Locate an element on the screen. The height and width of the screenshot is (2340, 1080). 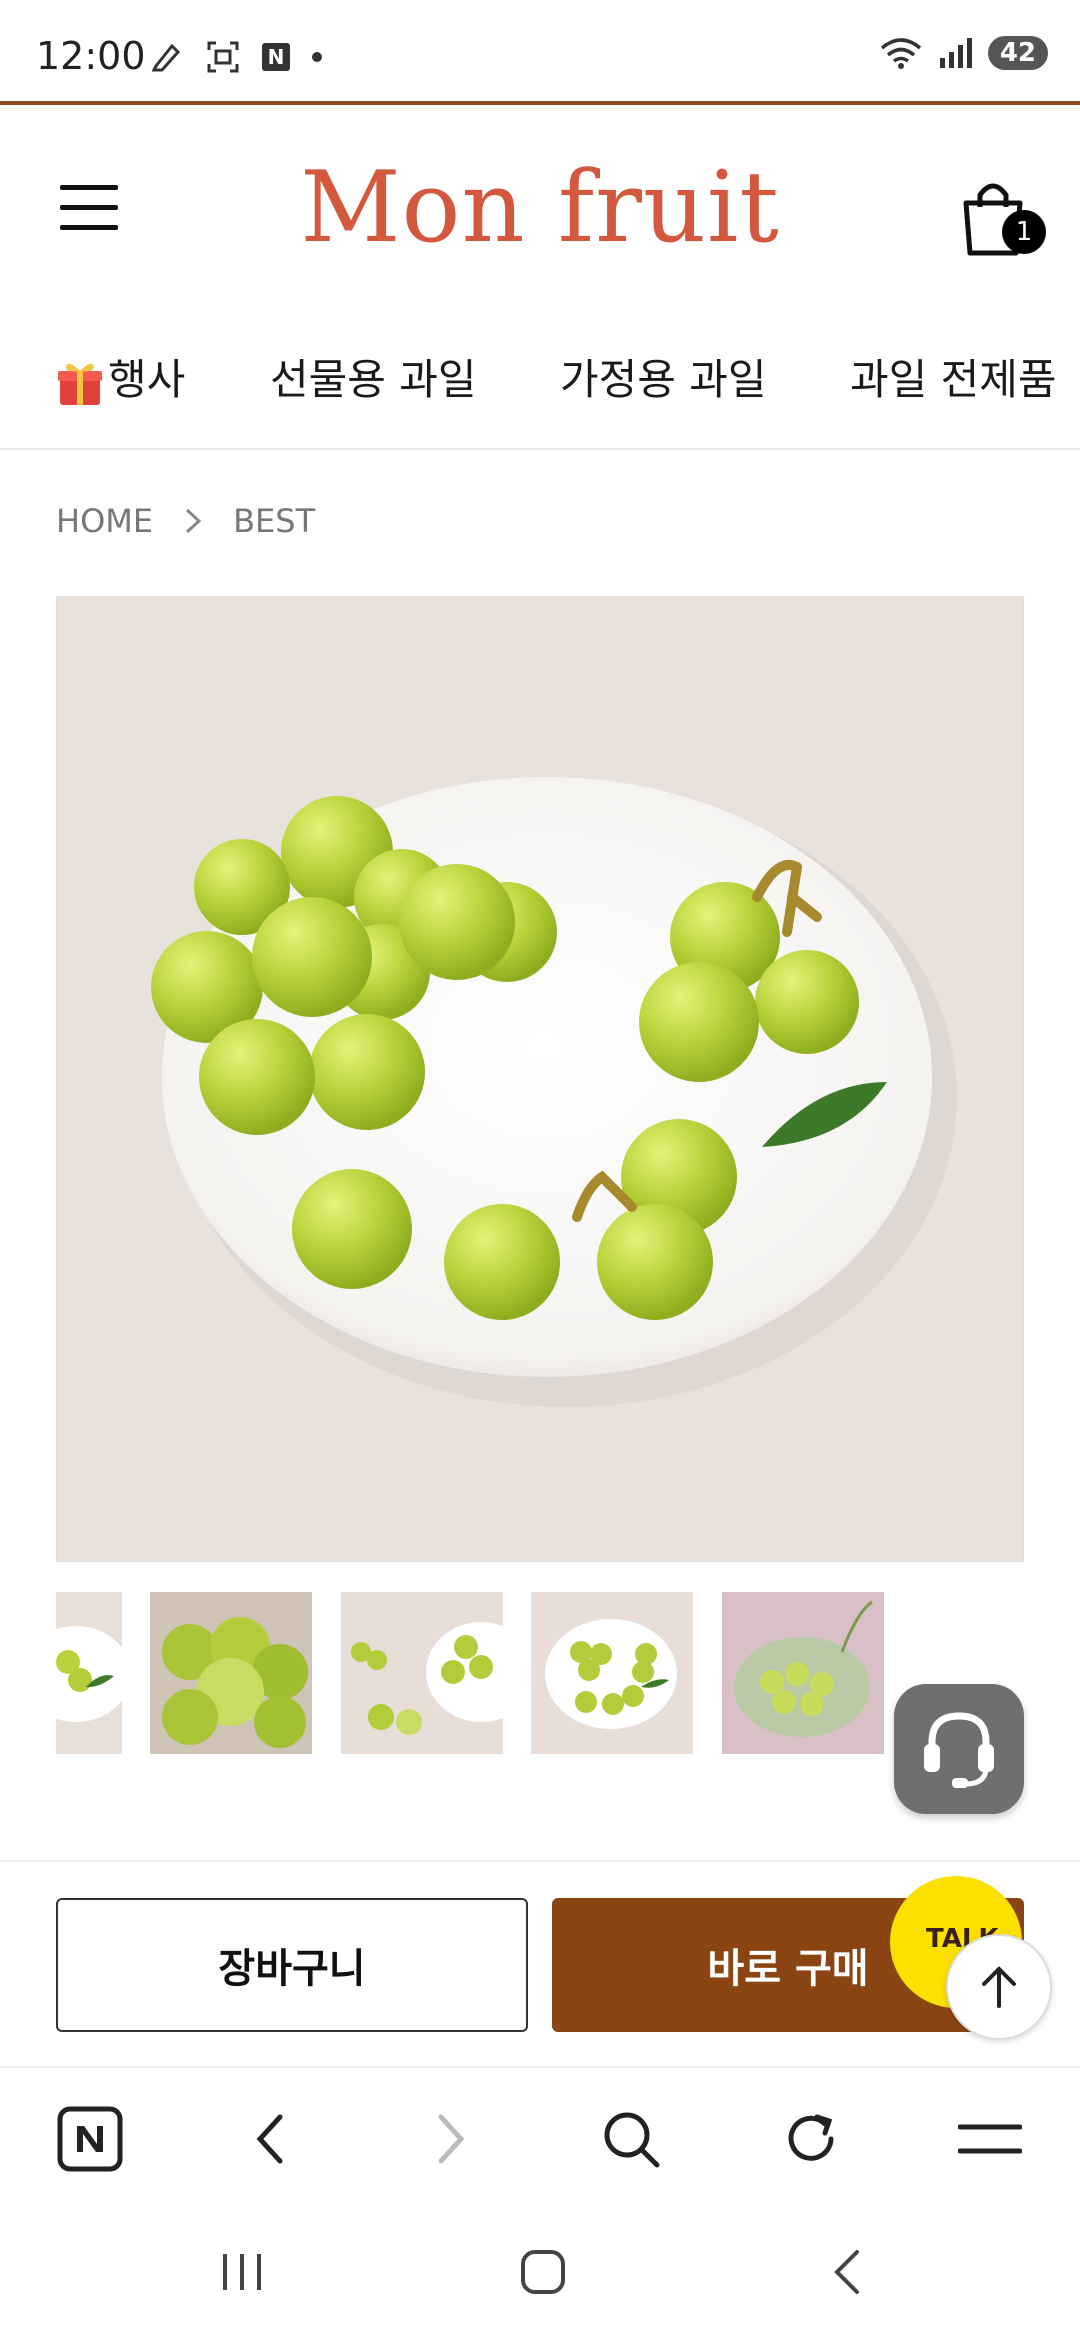
chevron-left-icon is located at coordinates (269, 2139).